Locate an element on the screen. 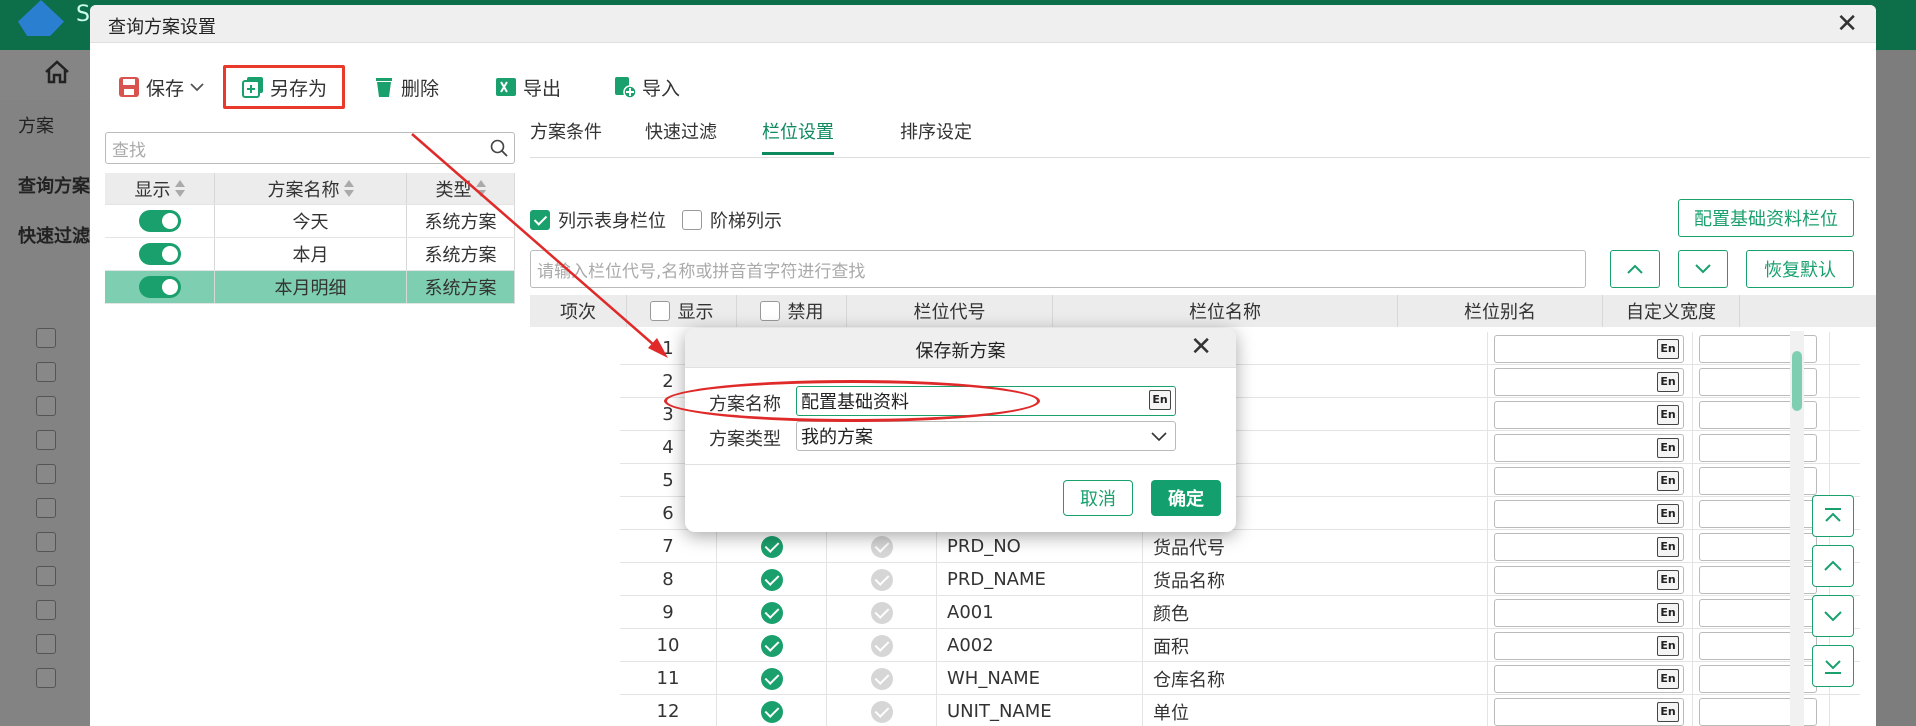 This screenshot has height=726, width=1916. save-button: 保存 is located at coordinates (161, 87).